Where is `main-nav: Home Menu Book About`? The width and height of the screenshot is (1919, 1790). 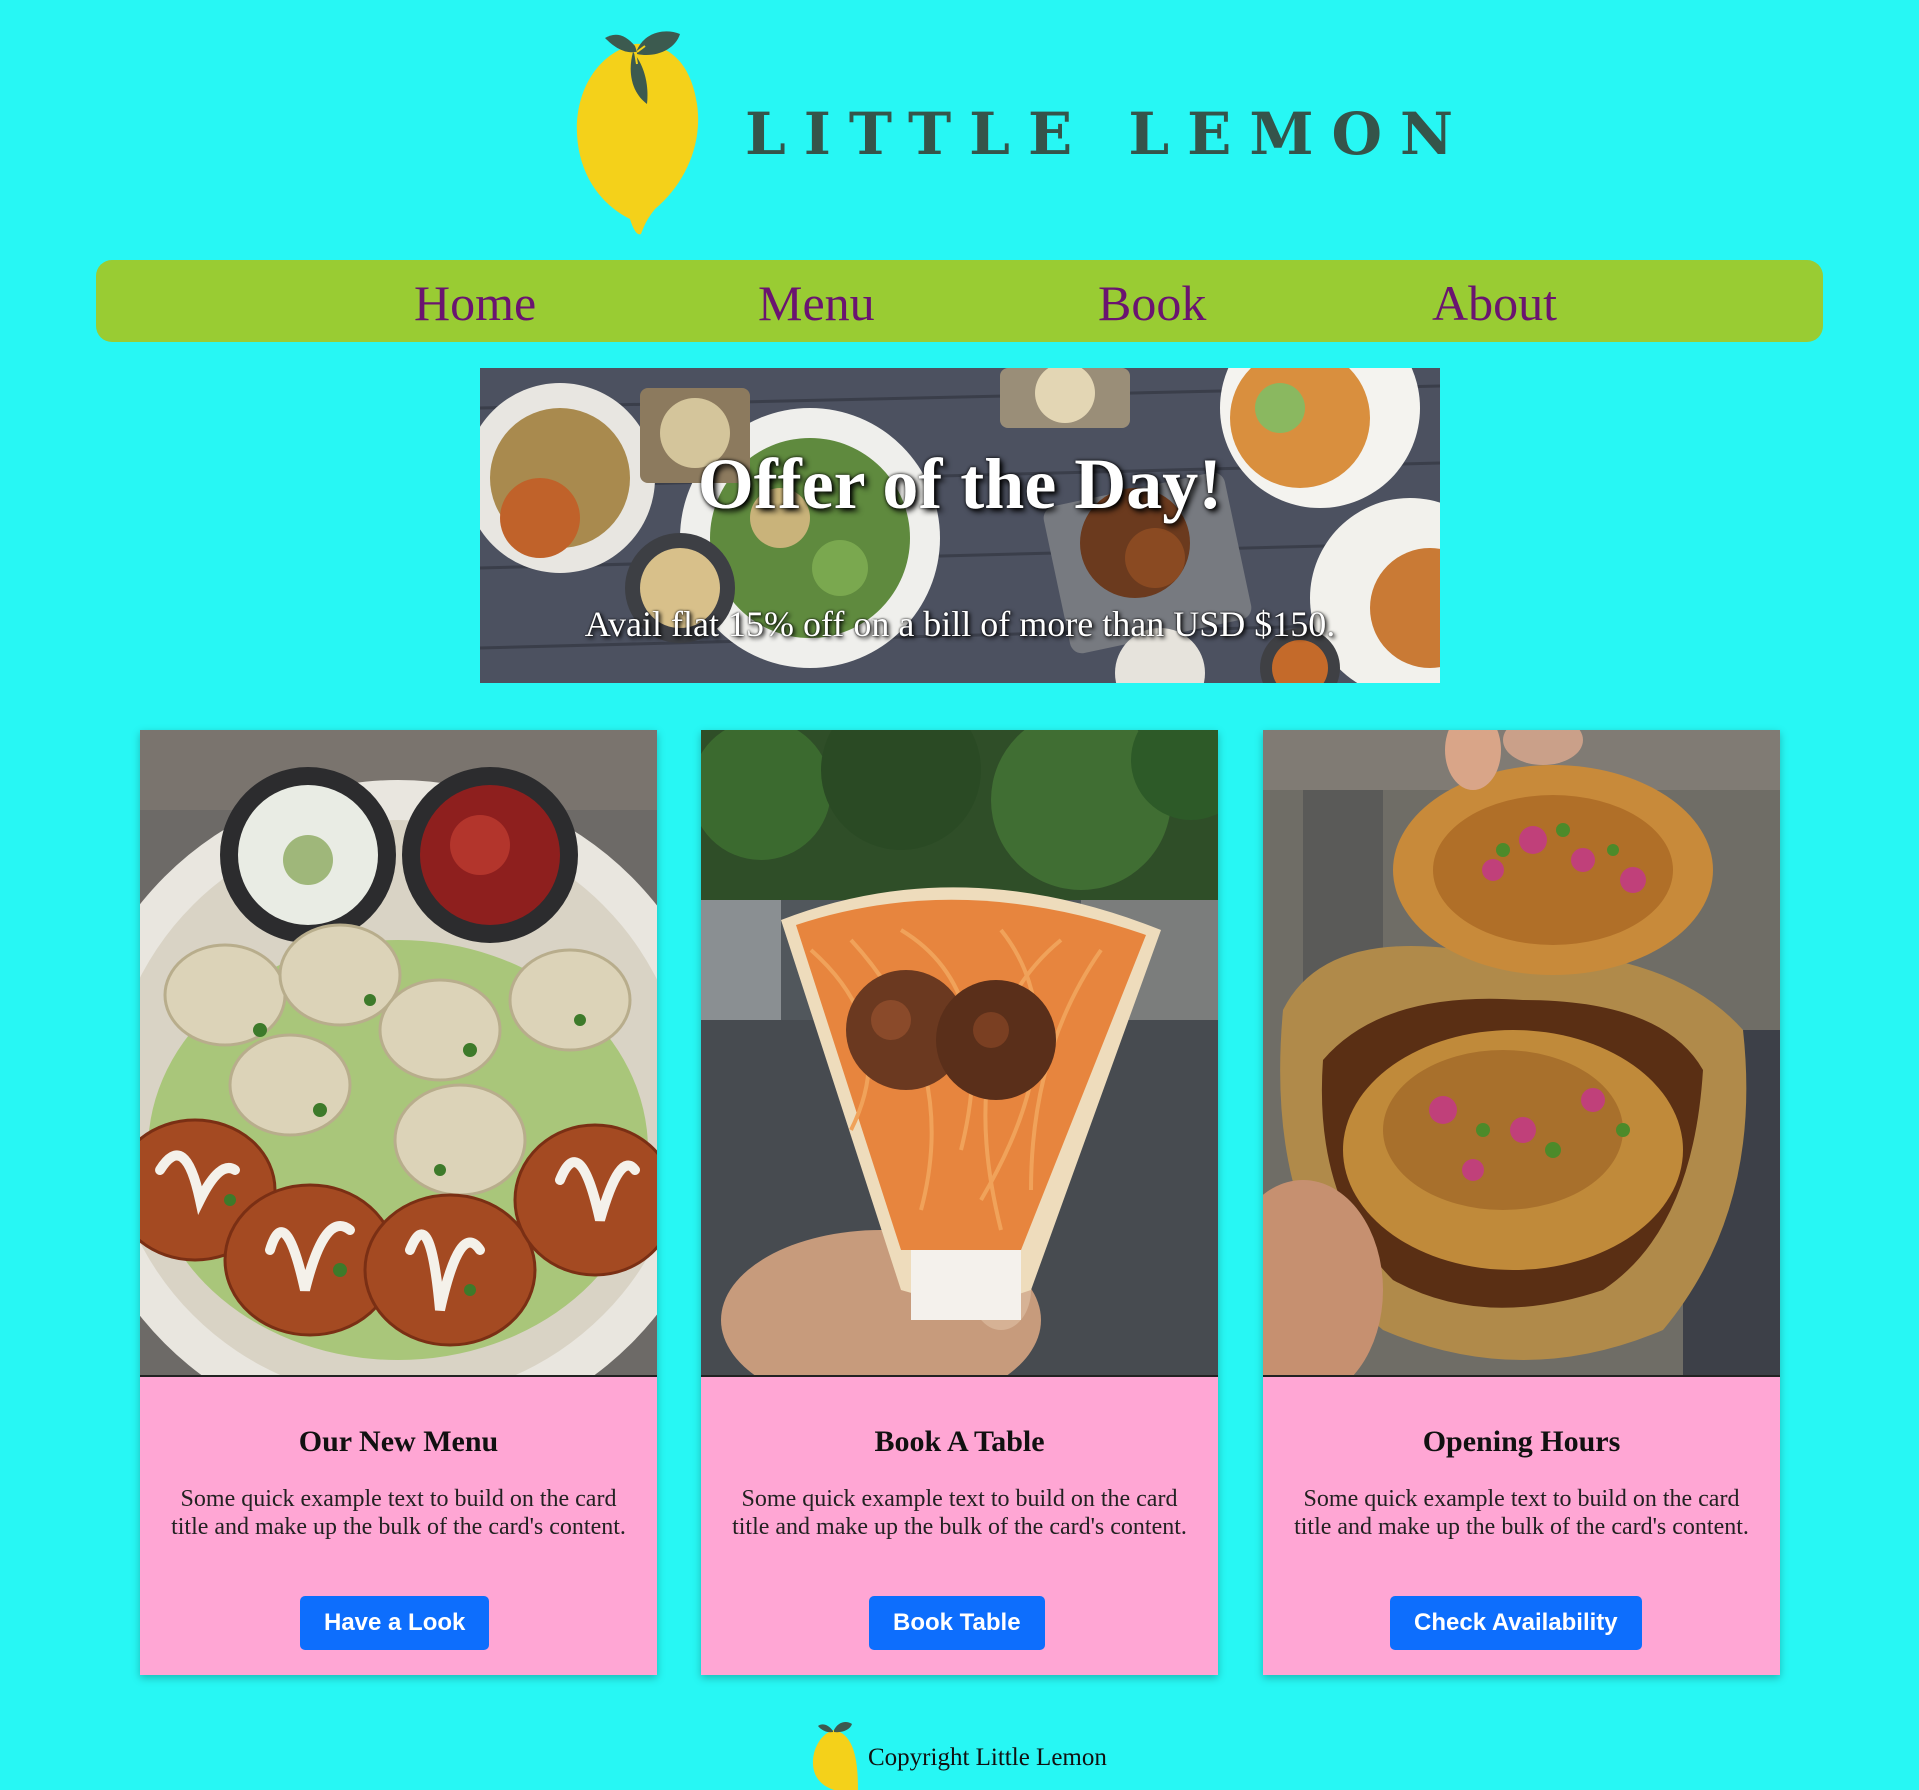 main-nav: Home Menu Book About is located at coordinates (959, 301).